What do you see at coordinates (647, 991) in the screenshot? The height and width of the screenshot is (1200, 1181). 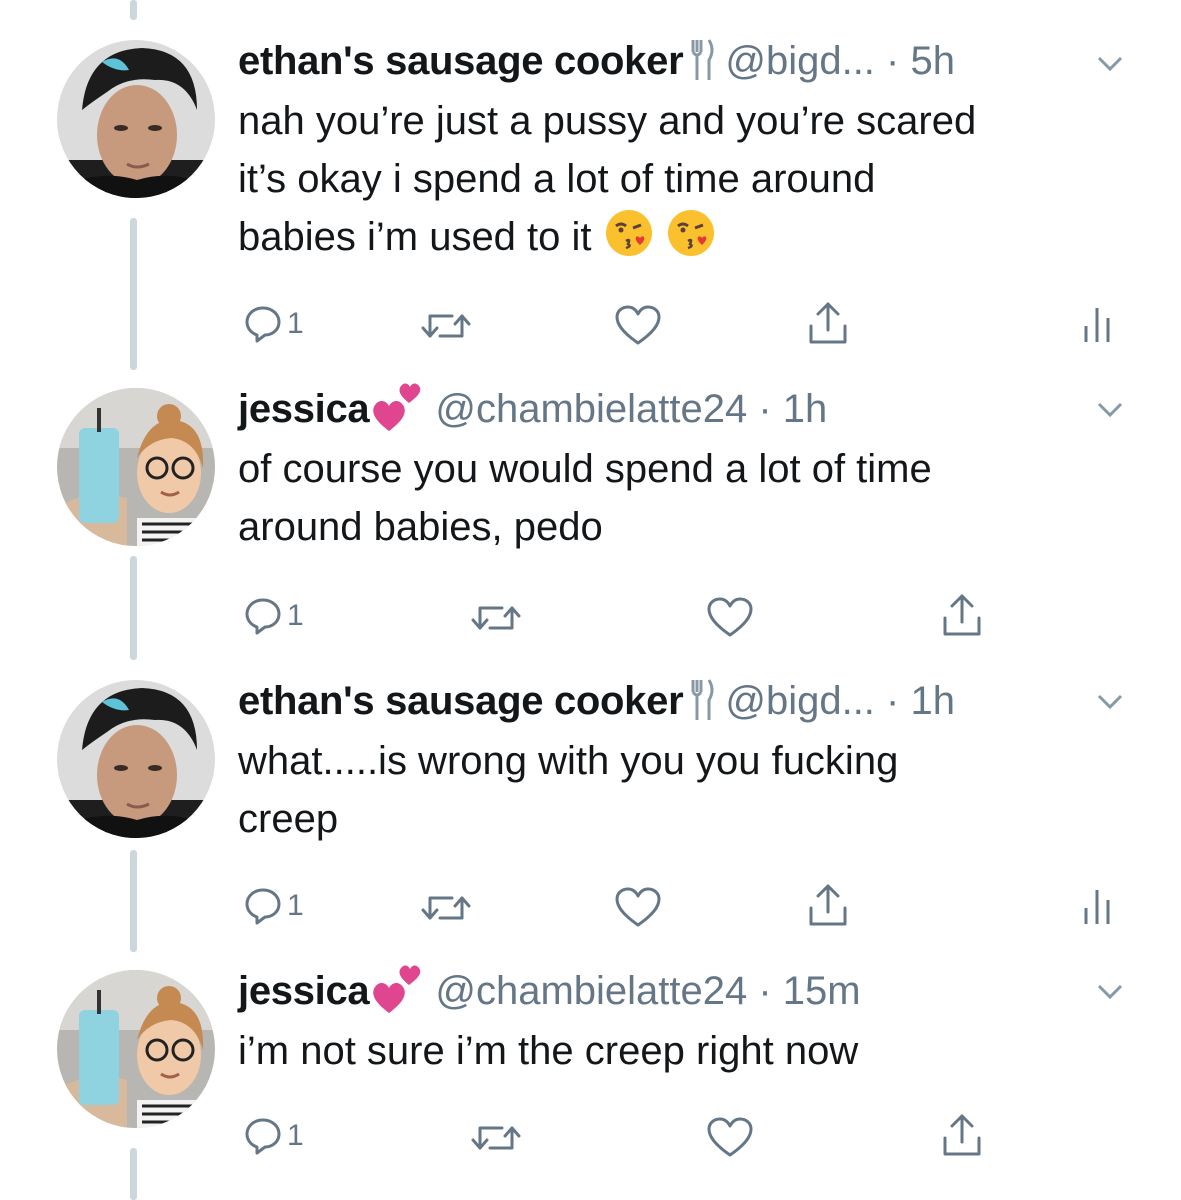 I see `handle-and-time: @chambielatte24 · 15m` at bounding box center [647, 991].